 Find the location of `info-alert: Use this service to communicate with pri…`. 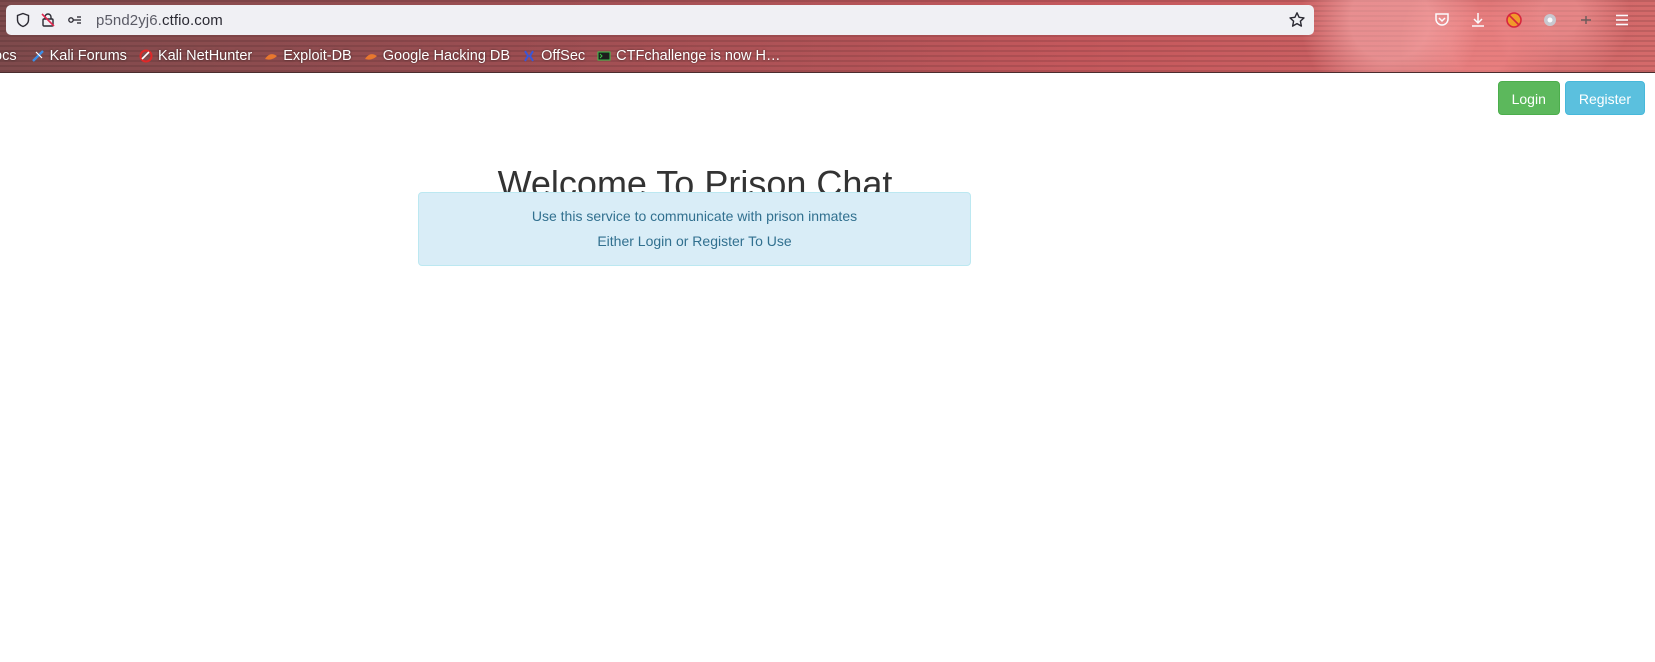

info-alert: Use this service to communicate with pri… is located at coordinates (694, 229).